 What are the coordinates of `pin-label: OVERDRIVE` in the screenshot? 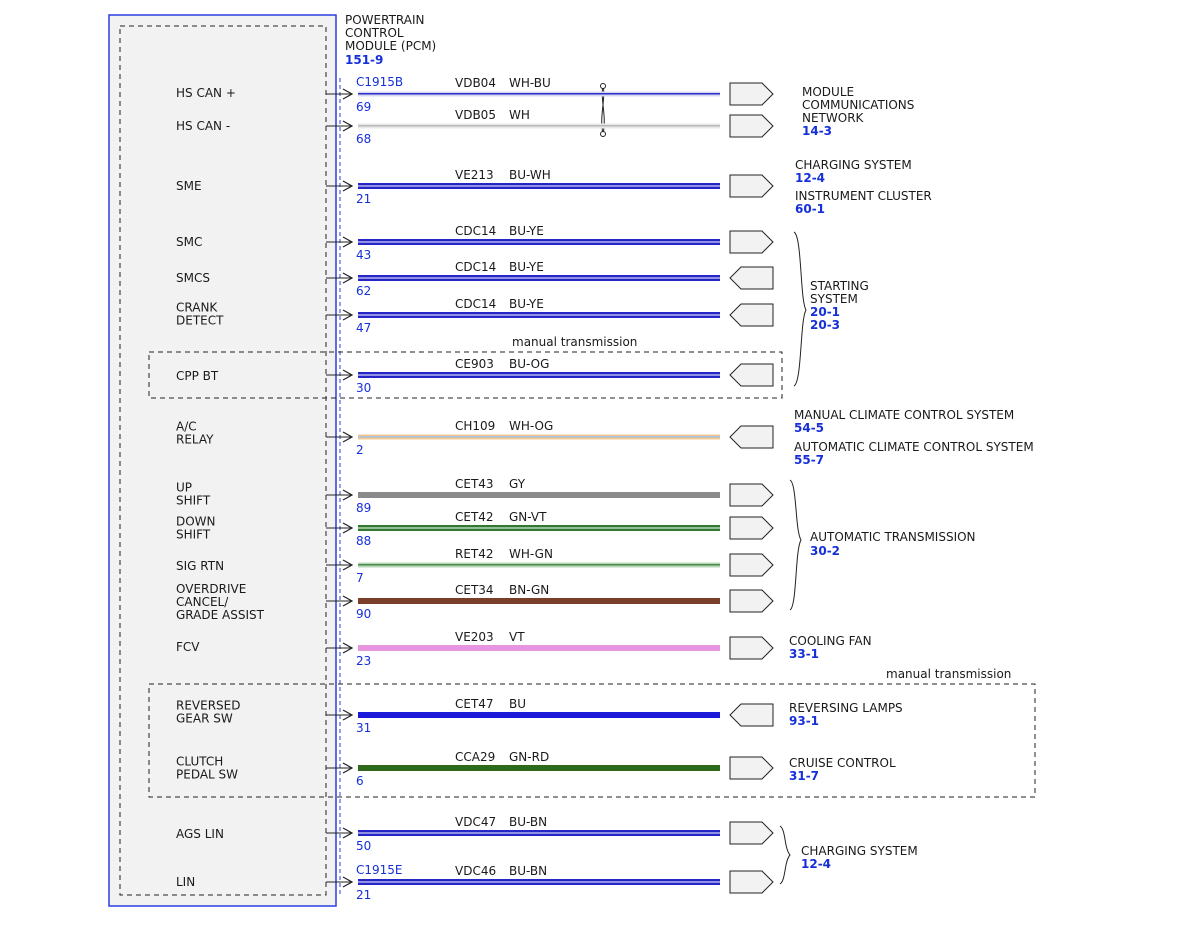 It's located at (211, 589).